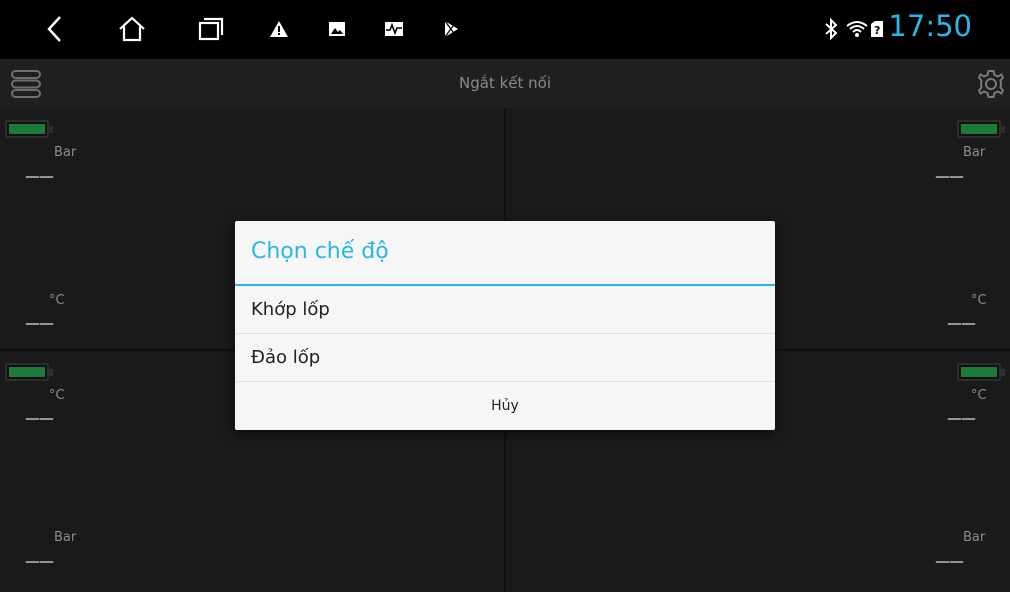 Image resolution: width=1010 pixels, height=592 pixels. I want to click on dialog-option-swap-tire: Đảo lốp, so click(505, 358).